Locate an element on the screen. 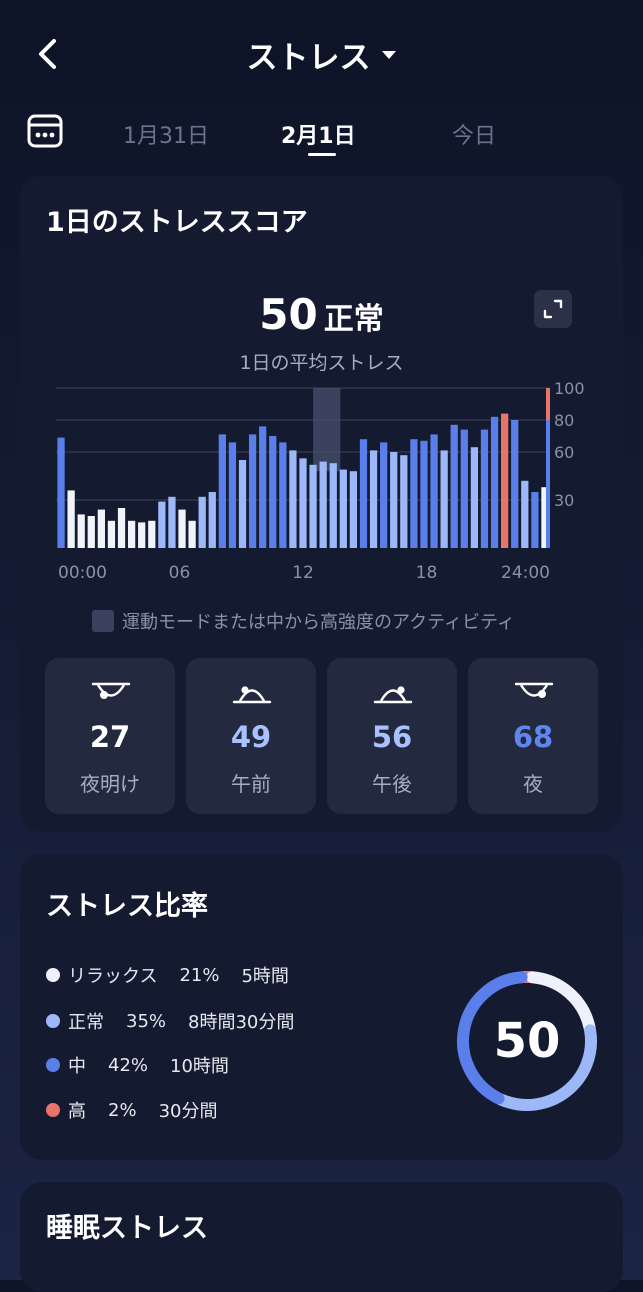  period-value: 49 is located at coordinates (251, 737).